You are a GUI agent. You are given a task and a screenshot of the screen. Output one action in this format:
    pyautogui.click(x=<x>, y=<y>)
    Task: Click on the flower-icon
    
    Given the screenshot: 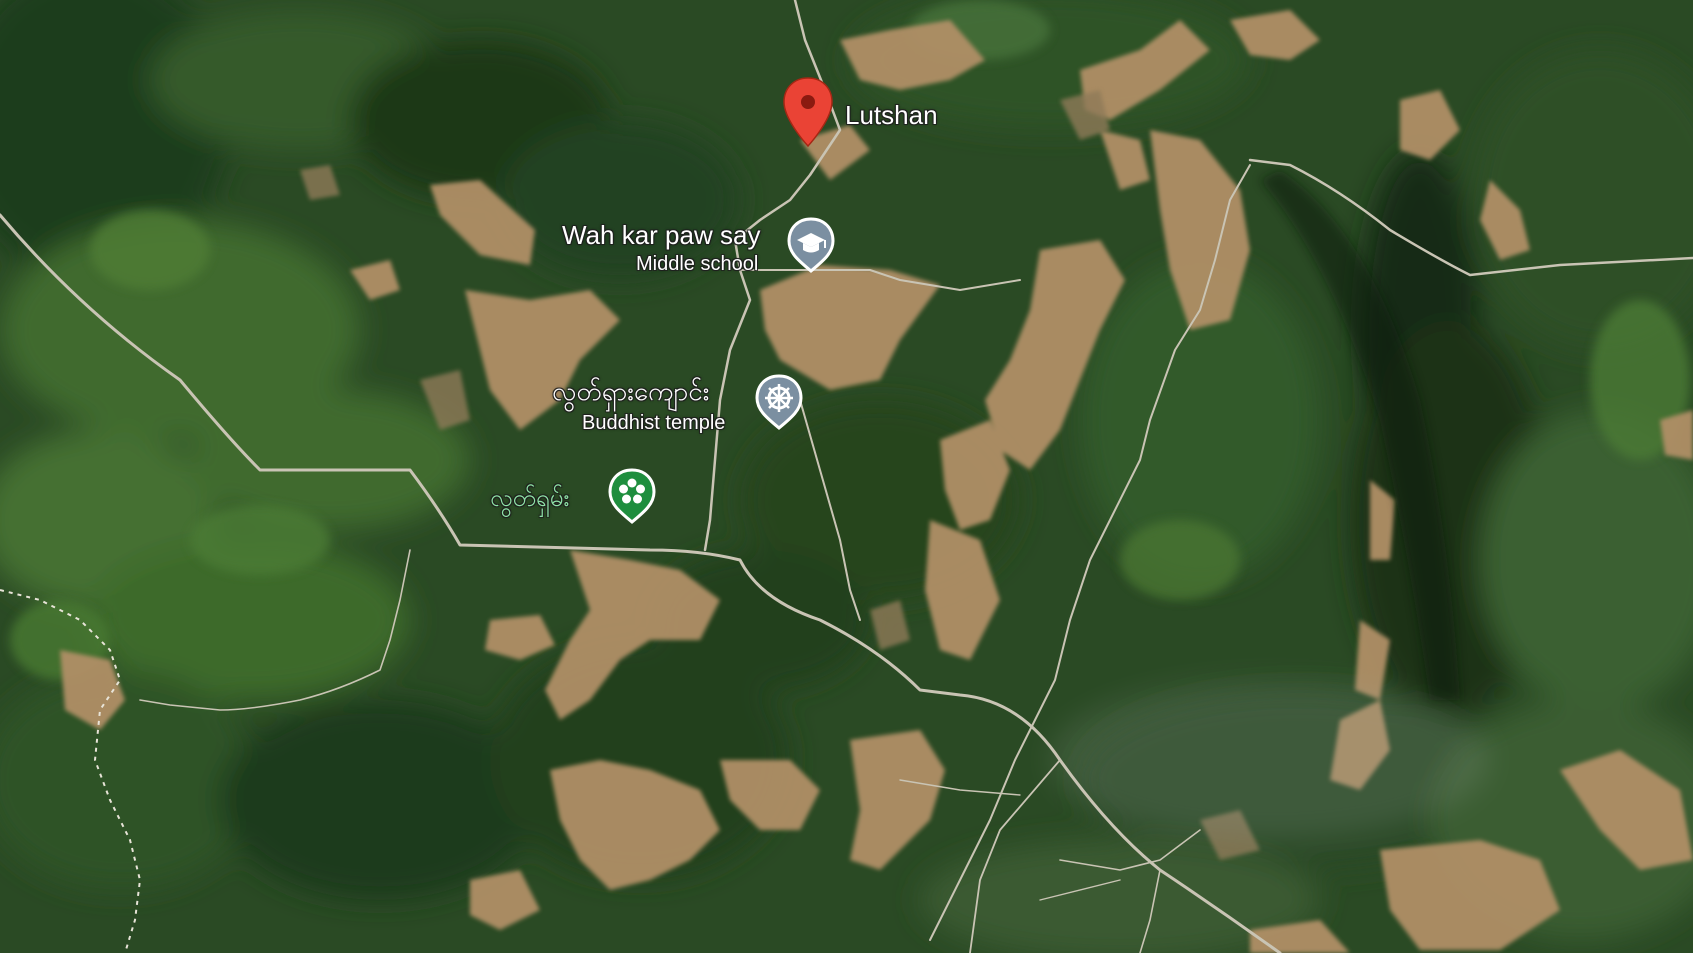 What is the action you would take?
    pyautogui.click(x=632, y=496)
    